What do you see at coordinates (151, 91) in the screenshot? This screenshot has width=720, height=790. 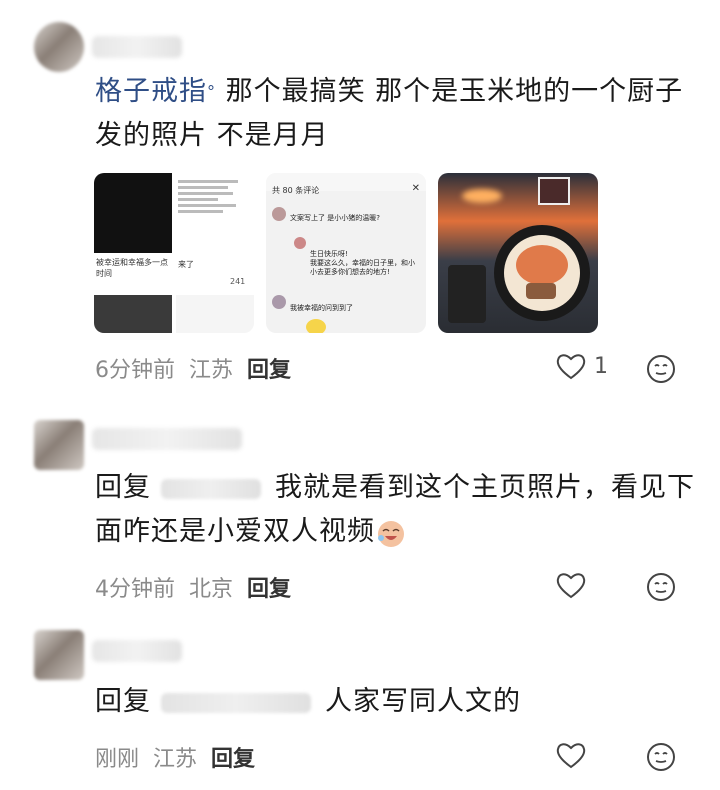 I see `mentioned-user-link: 格子戒指` at bounding box center [151, 91].